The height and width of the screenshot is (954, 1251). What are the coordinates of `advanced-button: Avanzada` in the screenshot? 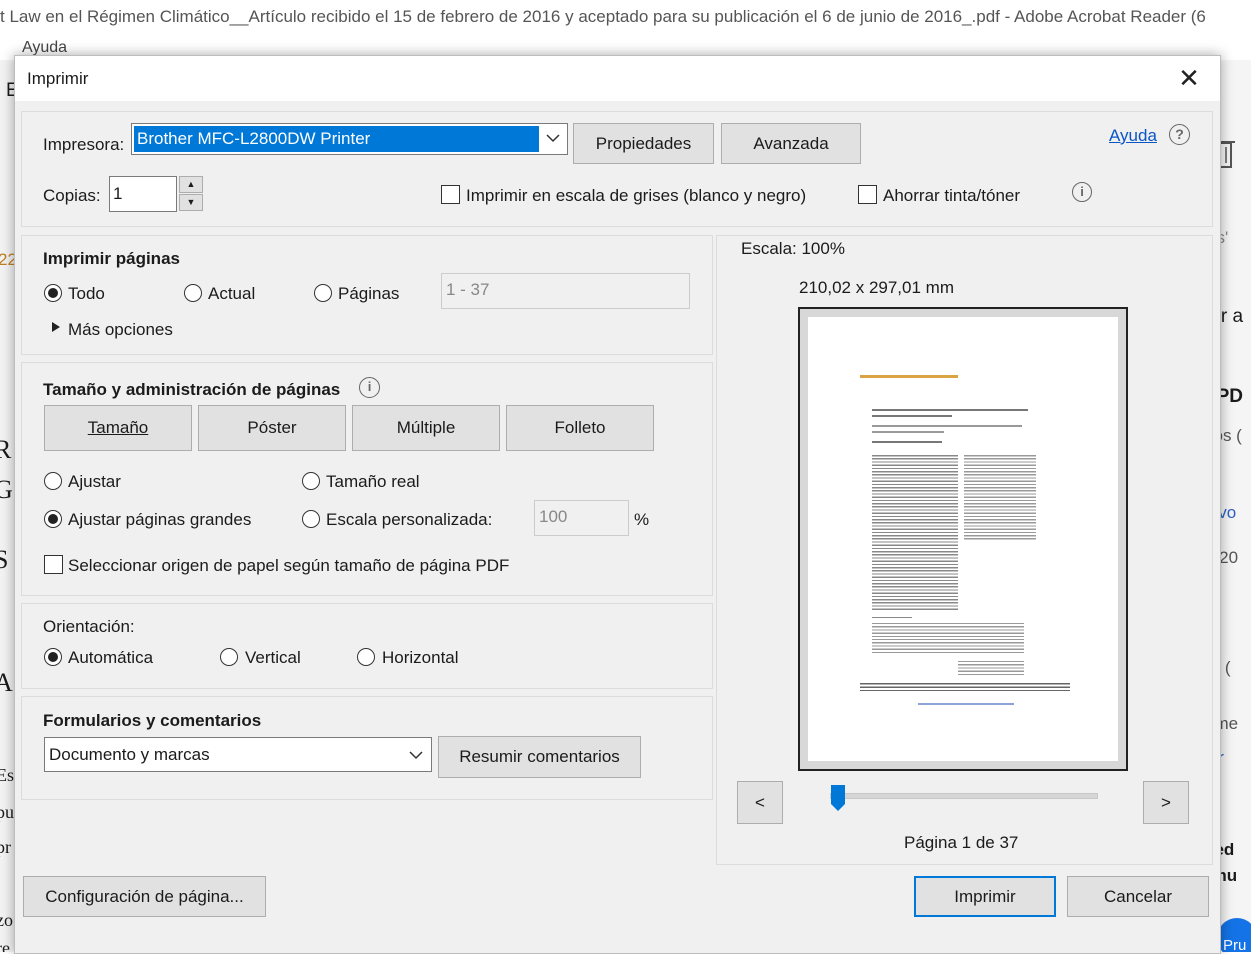 It's located at (791, 143).